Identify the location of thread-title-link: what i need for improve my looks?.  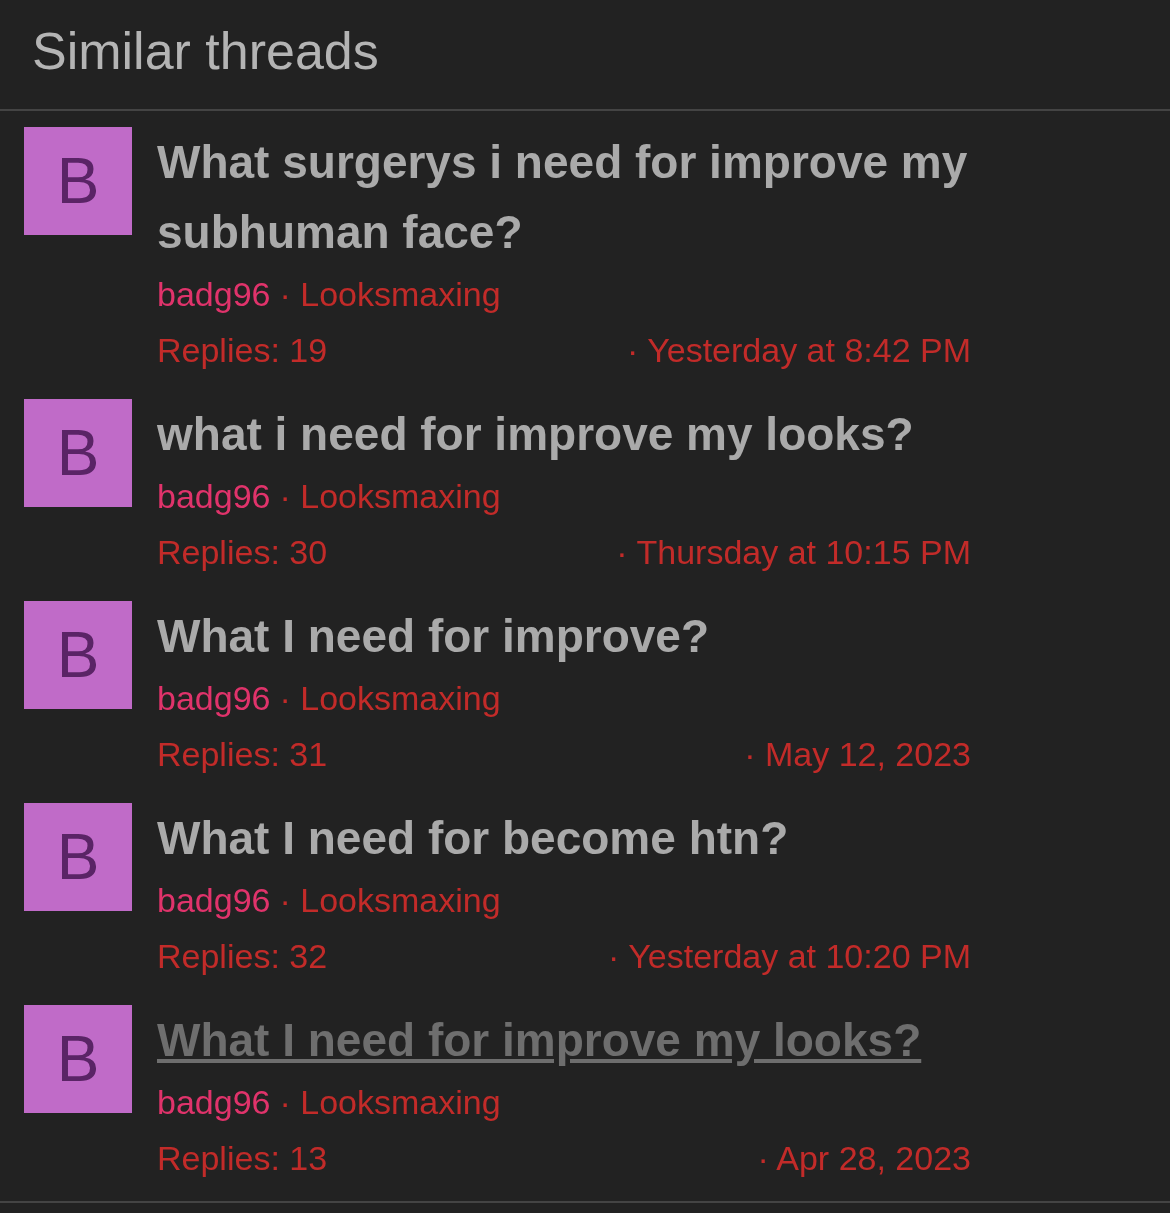
(535, 434).